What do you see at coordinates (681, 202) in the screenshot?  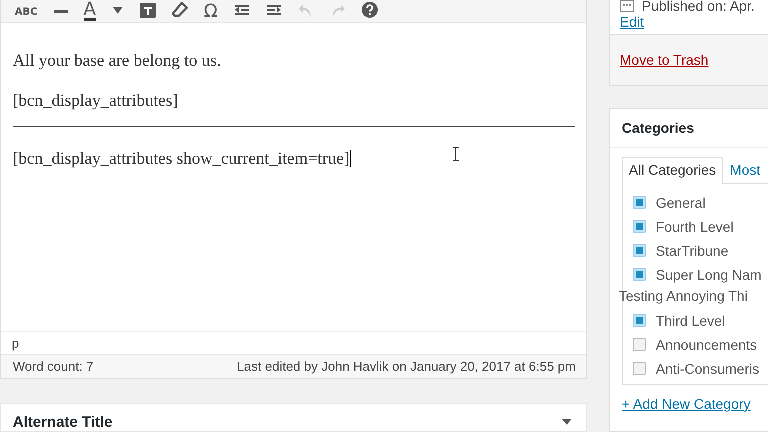 I see `category-label: General` at bounding box center [681, 202].